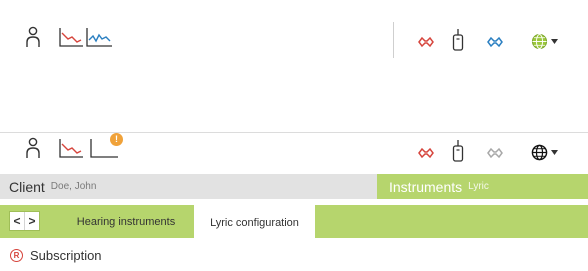 Image resolution: width=588 pixels, height=271 pixels. What do you see at coordinates (478, 186) in the screenshot?
I see `instruments-sub: Lyric` at bounding box center [478, 186].